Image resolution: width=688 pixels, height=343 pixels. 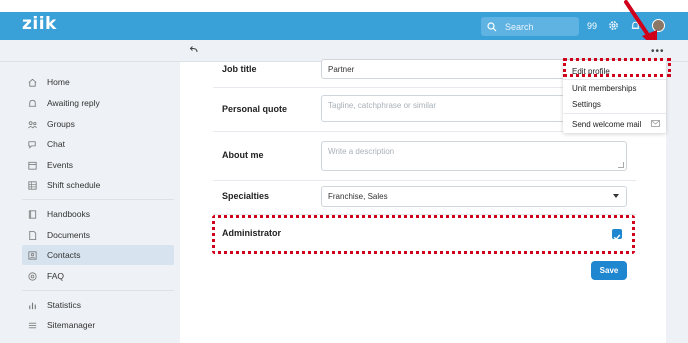 I want to click on groups-icon, so click(x=32, y=124).